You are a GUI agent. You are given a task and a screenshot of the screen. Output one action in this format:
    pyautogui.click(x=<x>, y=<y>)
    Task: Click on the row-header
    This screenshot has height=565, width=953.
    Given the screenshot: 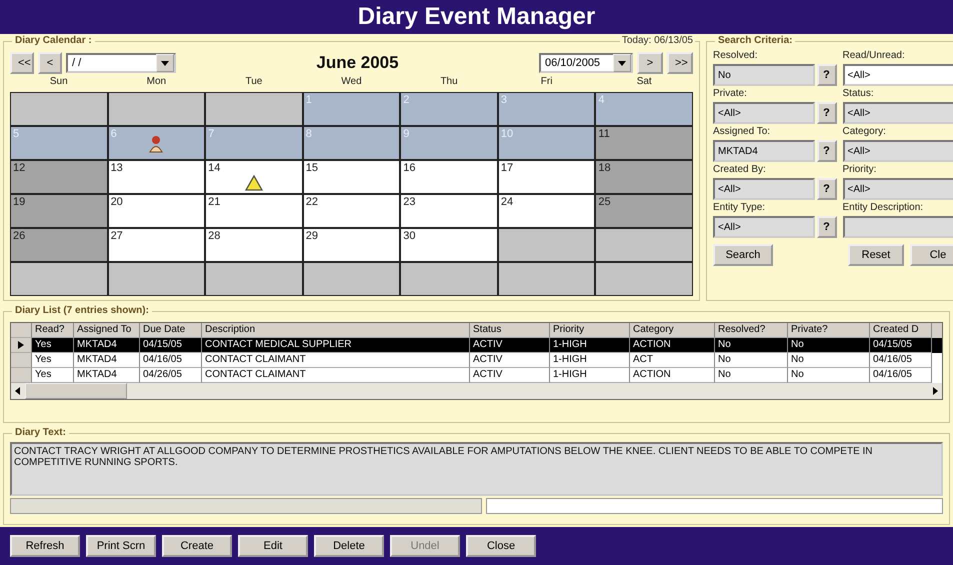 What is the action you would take?
    pyautogui.click(x=21, y=345)
    